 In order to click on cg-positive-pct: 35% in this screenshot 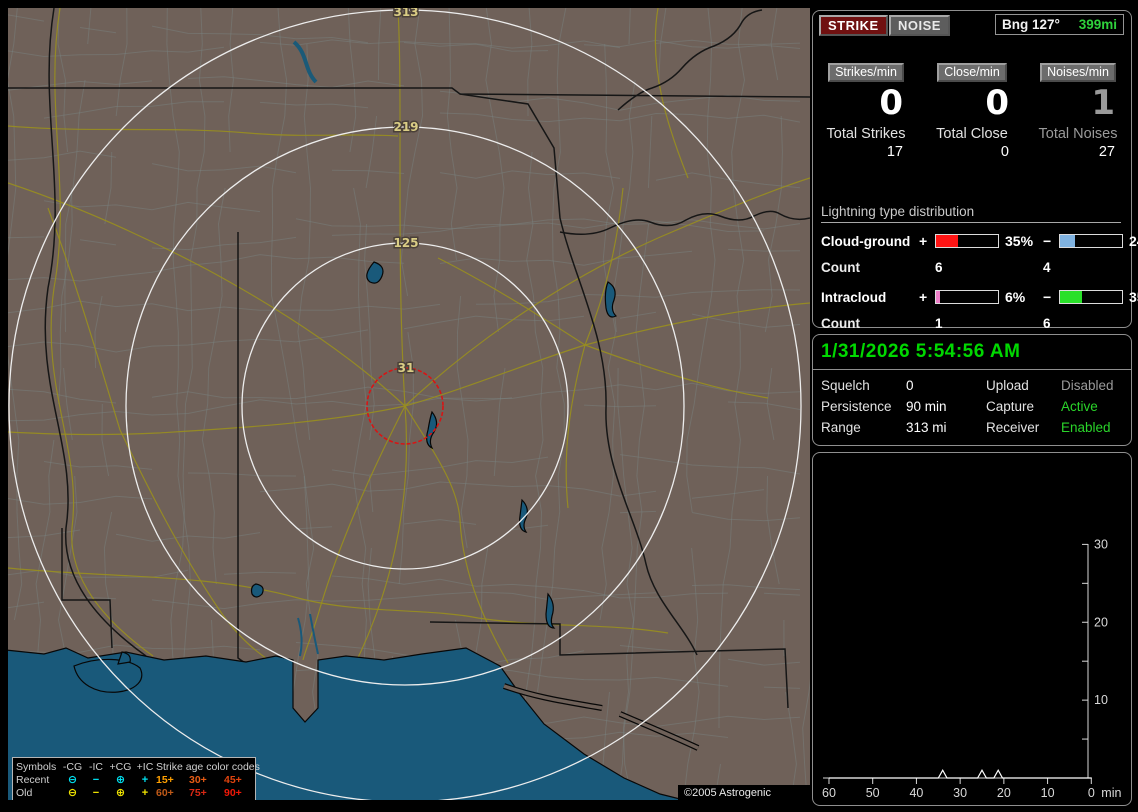, I will do `click(1019, 241)`.